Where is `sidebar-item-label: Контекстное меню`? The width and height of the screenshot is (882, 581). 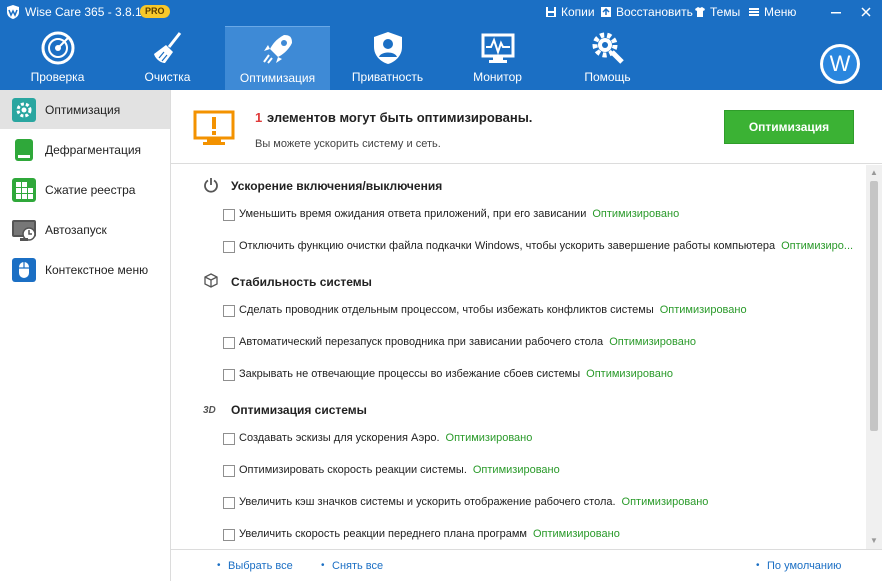 sidebar-item-label: Контекстное меню is located at coordinates (97, 270).